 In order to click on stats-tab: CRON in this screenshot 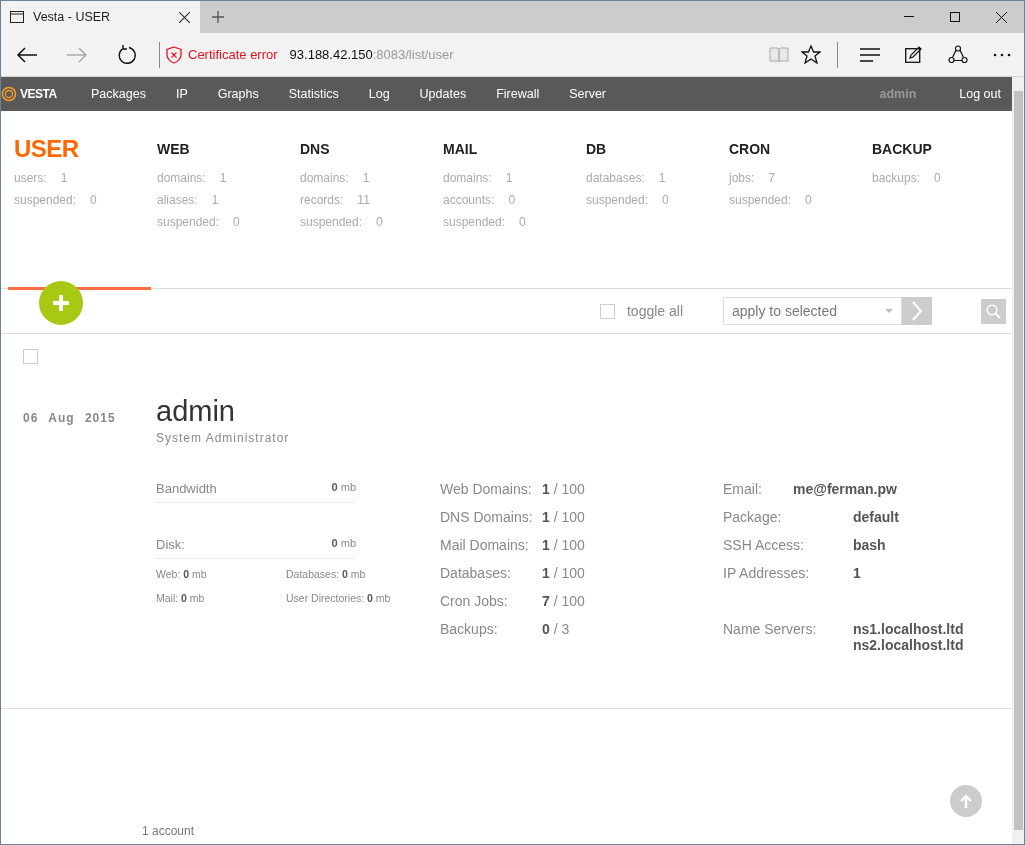, I will do `click(797, 156)`.